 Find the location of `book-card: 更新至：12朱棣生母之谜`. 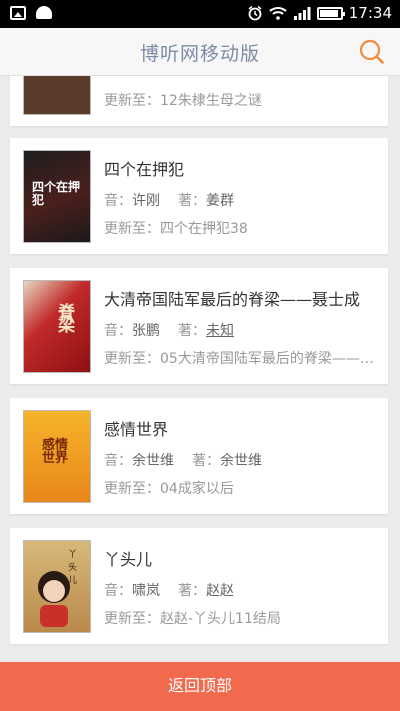

book-card: 更新至：12朱棣生母之谜 is located at coordinates (199, 101).